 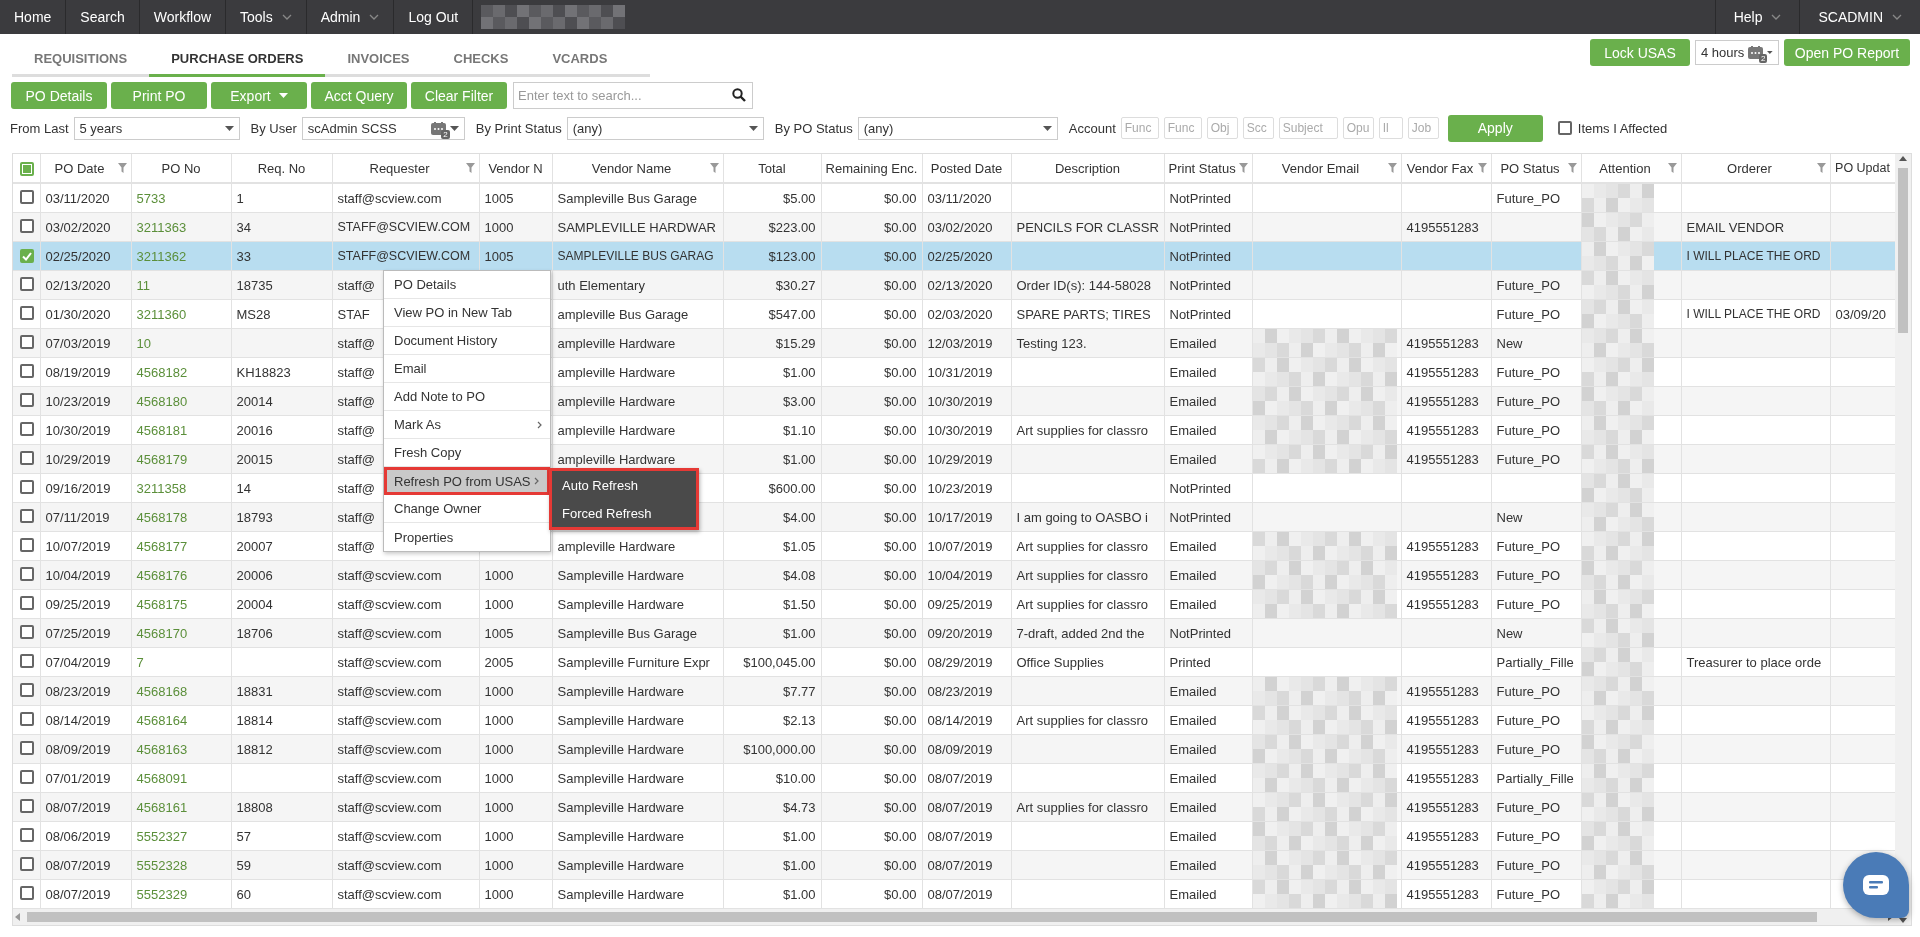 I want to click on dropdown: 5 years, so click(x=156, y=128).